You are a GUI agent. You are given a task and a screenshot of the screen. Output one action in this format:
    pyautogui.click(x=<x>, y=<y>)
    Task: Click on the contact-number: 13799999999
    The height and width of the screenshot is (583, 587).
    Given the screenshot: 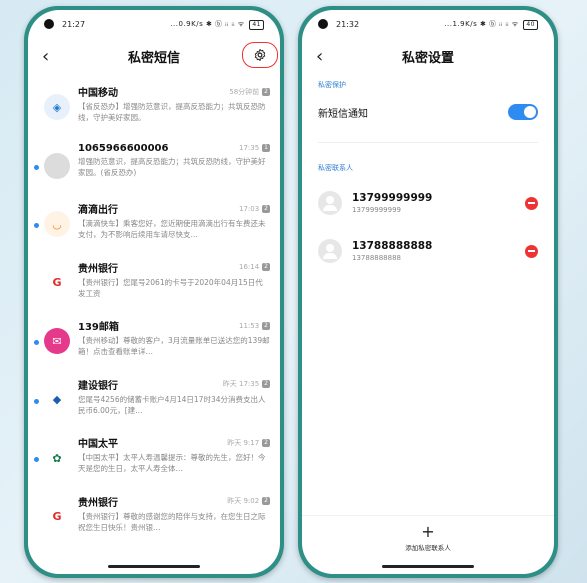 What is the action you would take?
    pyautogui.click(x=376, y=210)
    